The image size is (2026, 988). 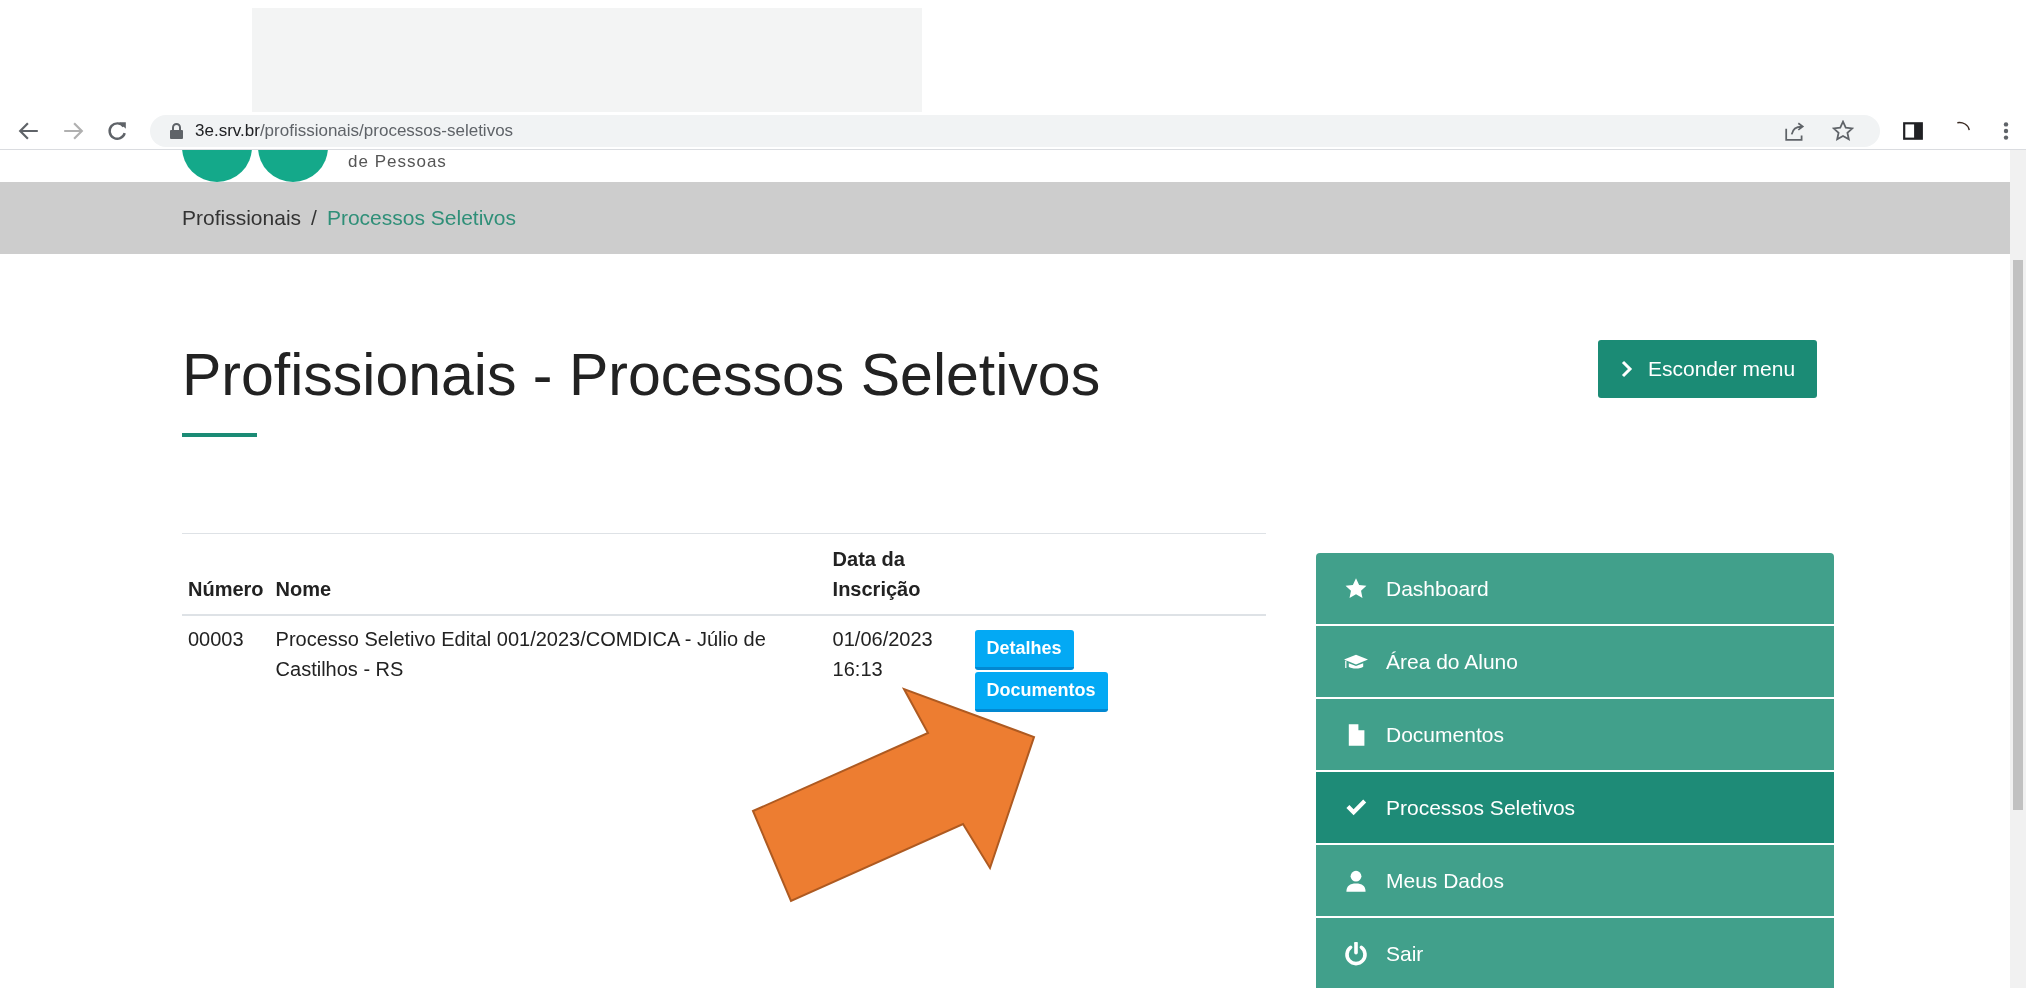 What do you see at coordinates (1015, 130) in the screenshot?
I see `address-bar: 3e.srv.br/profissionais/processos-seletivos` at bounding box center [1015, 130].